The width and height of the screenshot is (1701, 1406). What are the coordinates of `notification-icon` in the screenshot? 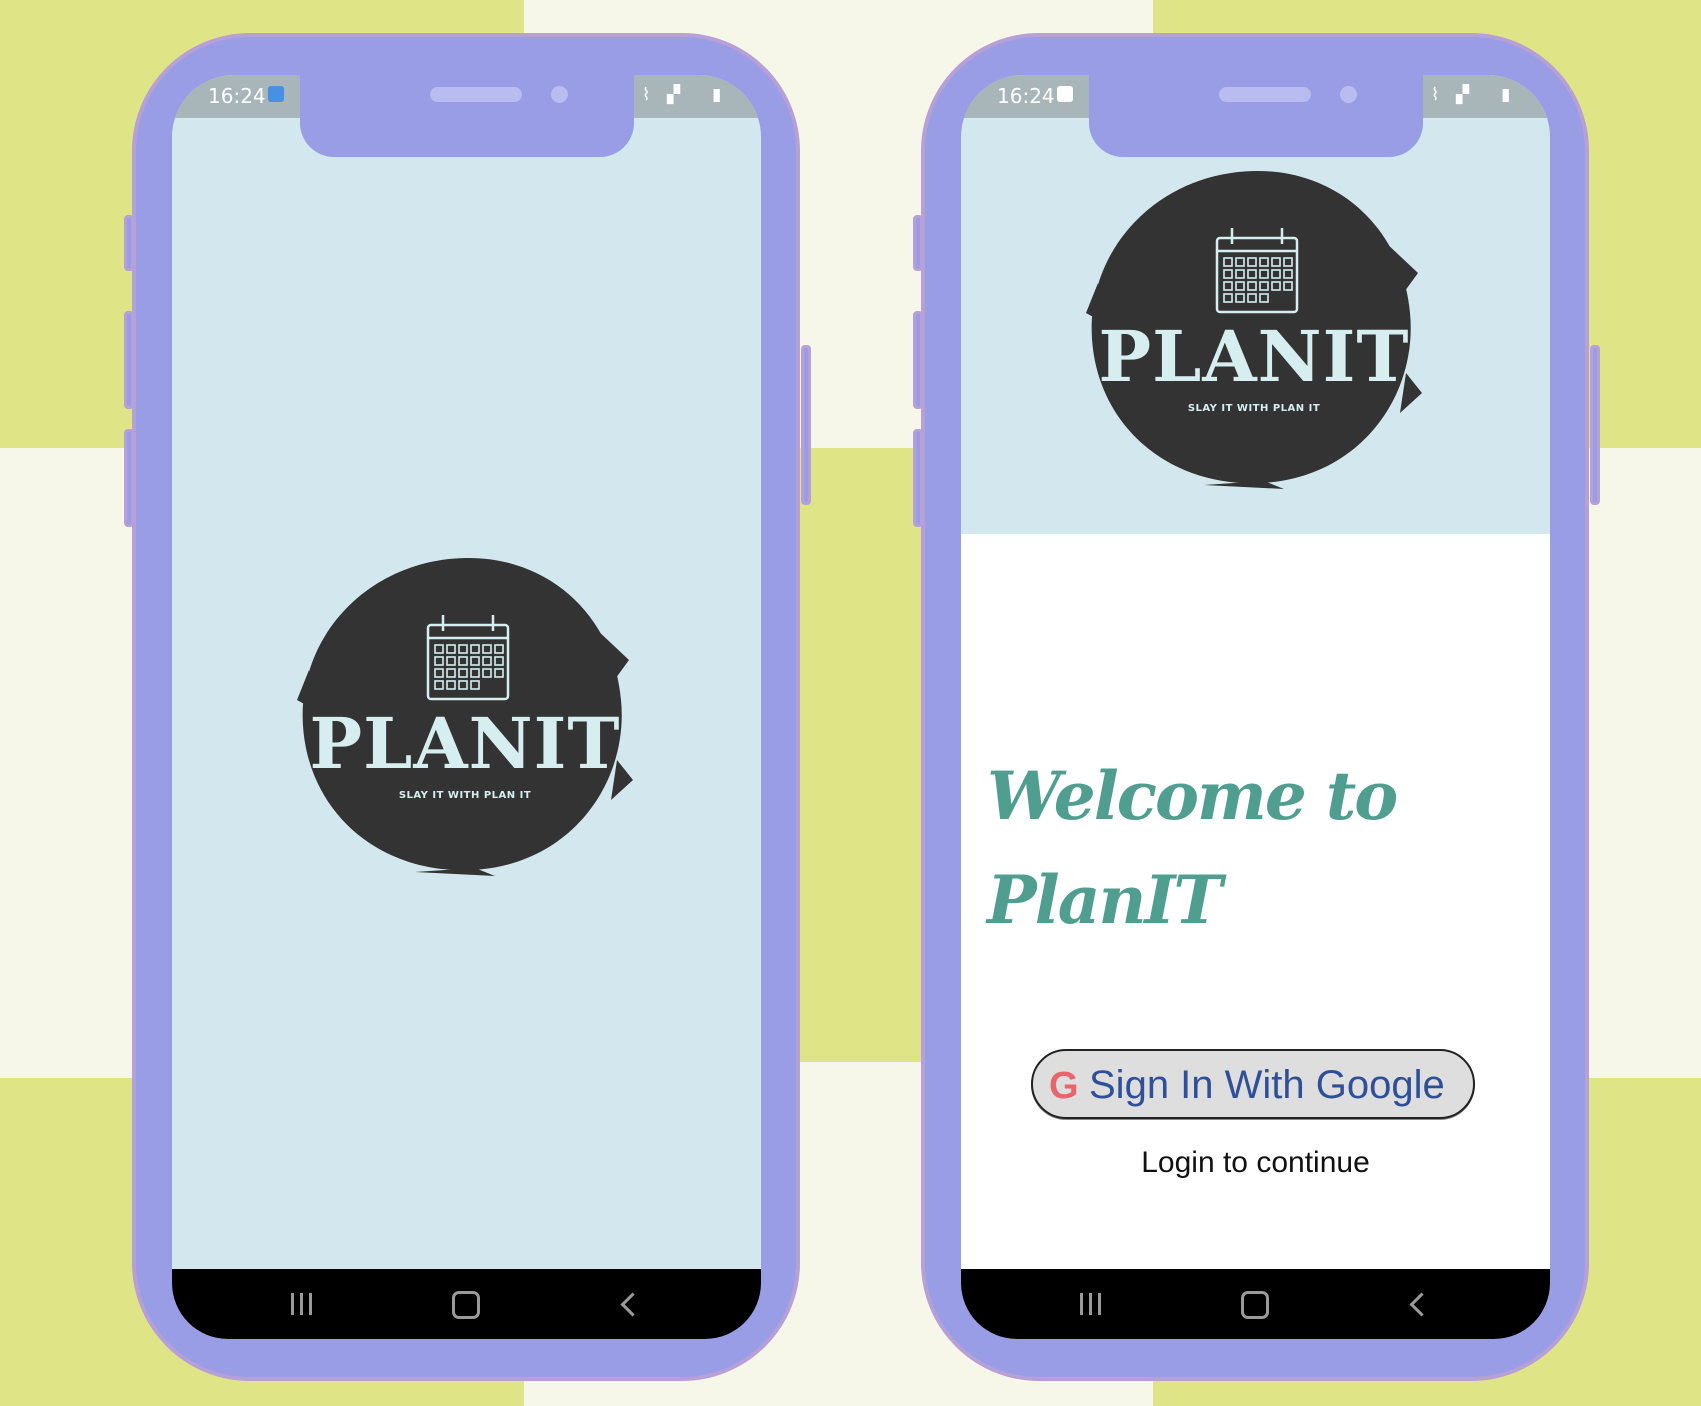 It's located at (276, 94).